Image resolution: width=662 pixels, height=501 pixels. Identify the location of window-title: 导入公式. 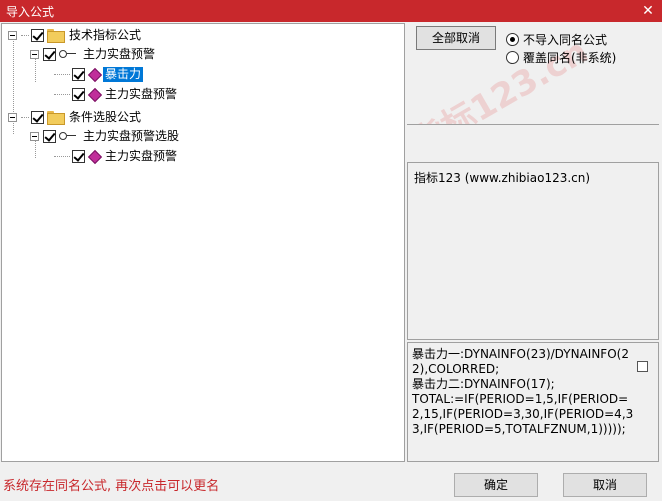
(30, 12).